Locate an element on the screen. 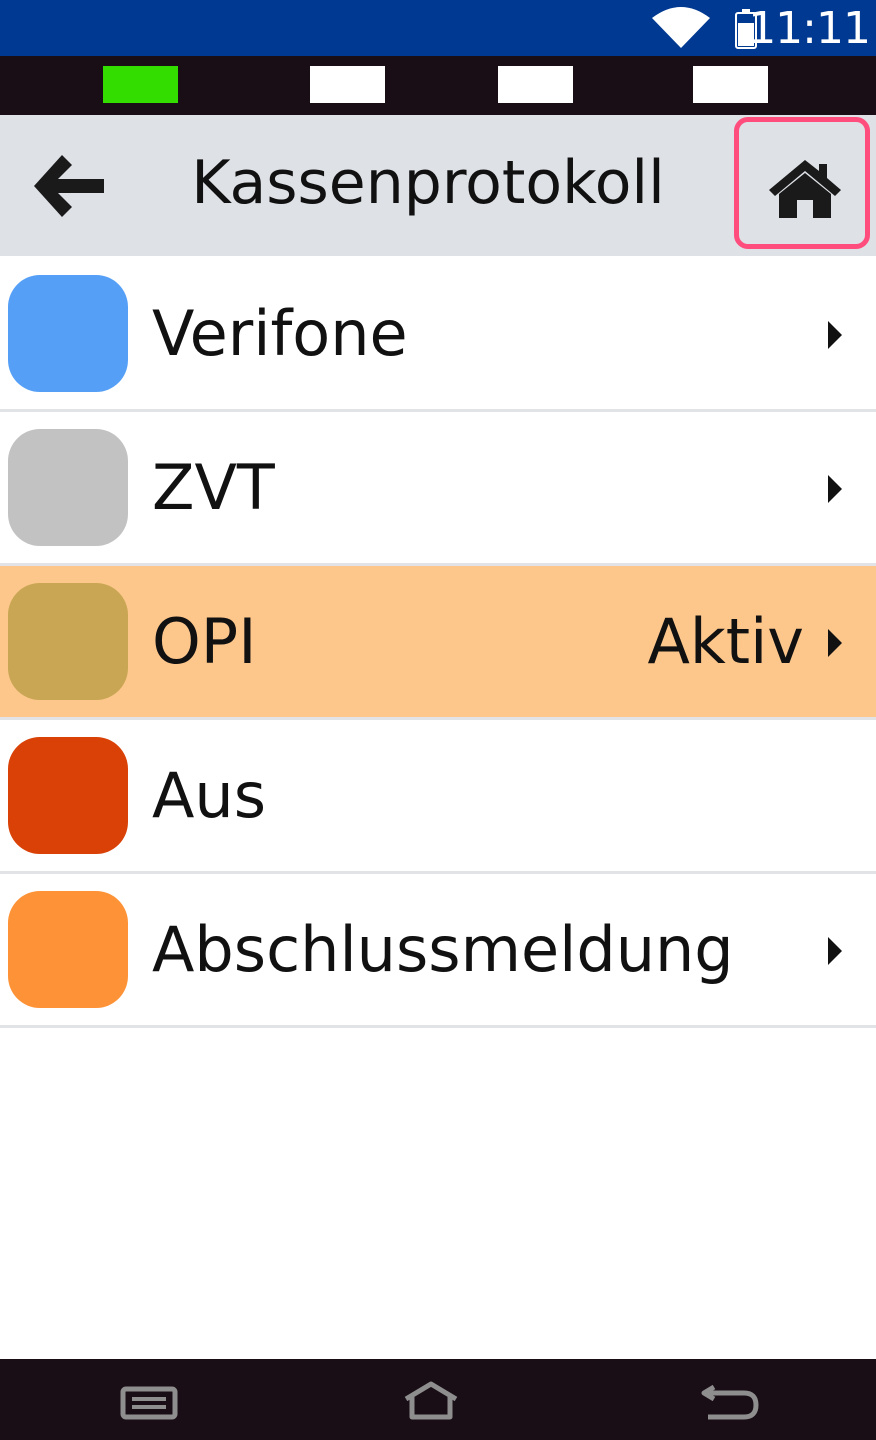 Image resolution: width=876 pixels, height=1440 pixels. title-bar: Kassenprotokoll is located at coordinates (438, 185).